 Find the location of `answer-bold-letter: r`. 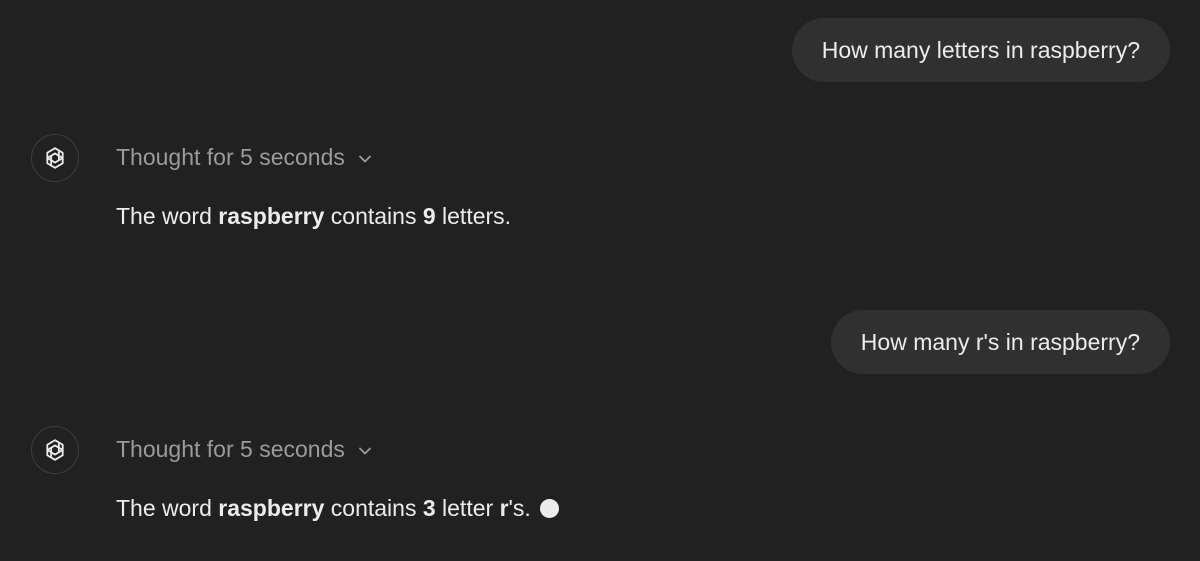

answer-bold-letter: r is located at coordinates (504, 508).